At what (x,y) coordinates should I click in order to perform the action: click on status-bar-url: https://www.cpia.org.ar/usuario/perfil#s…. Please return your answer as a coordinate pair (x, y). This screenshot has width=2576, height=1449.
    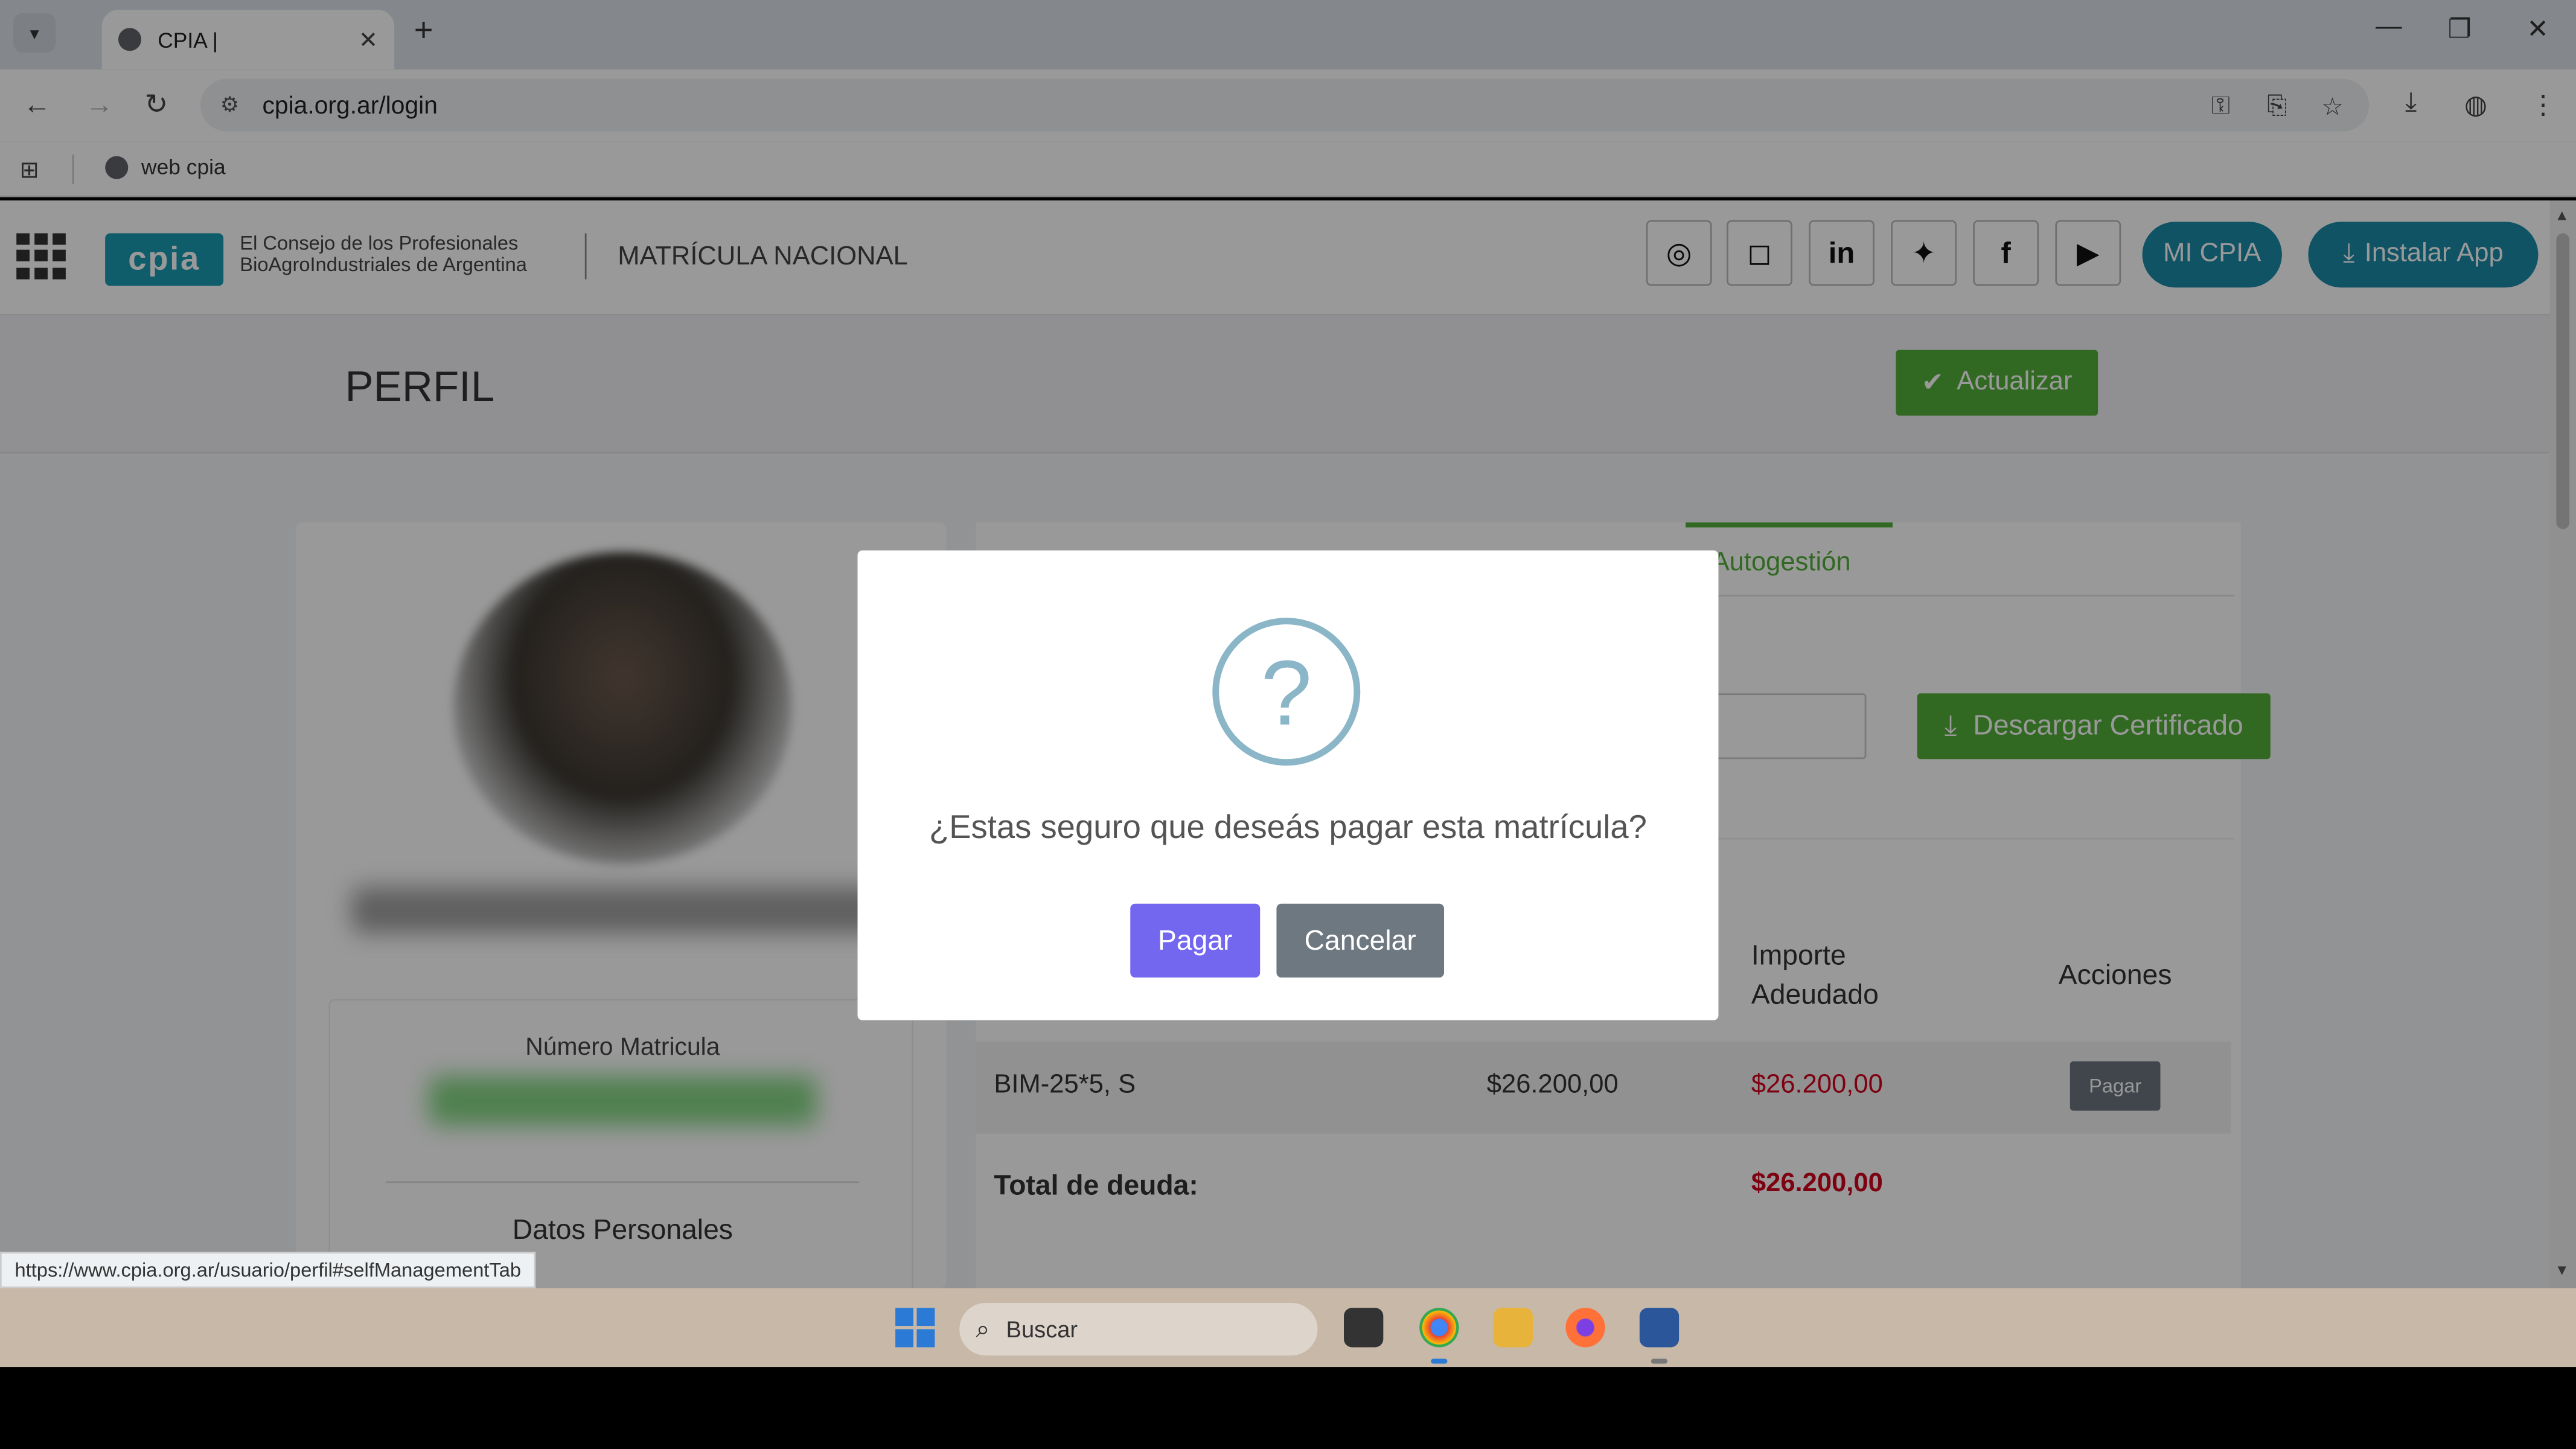
    Looking at the image, I should click on (268, 1270).